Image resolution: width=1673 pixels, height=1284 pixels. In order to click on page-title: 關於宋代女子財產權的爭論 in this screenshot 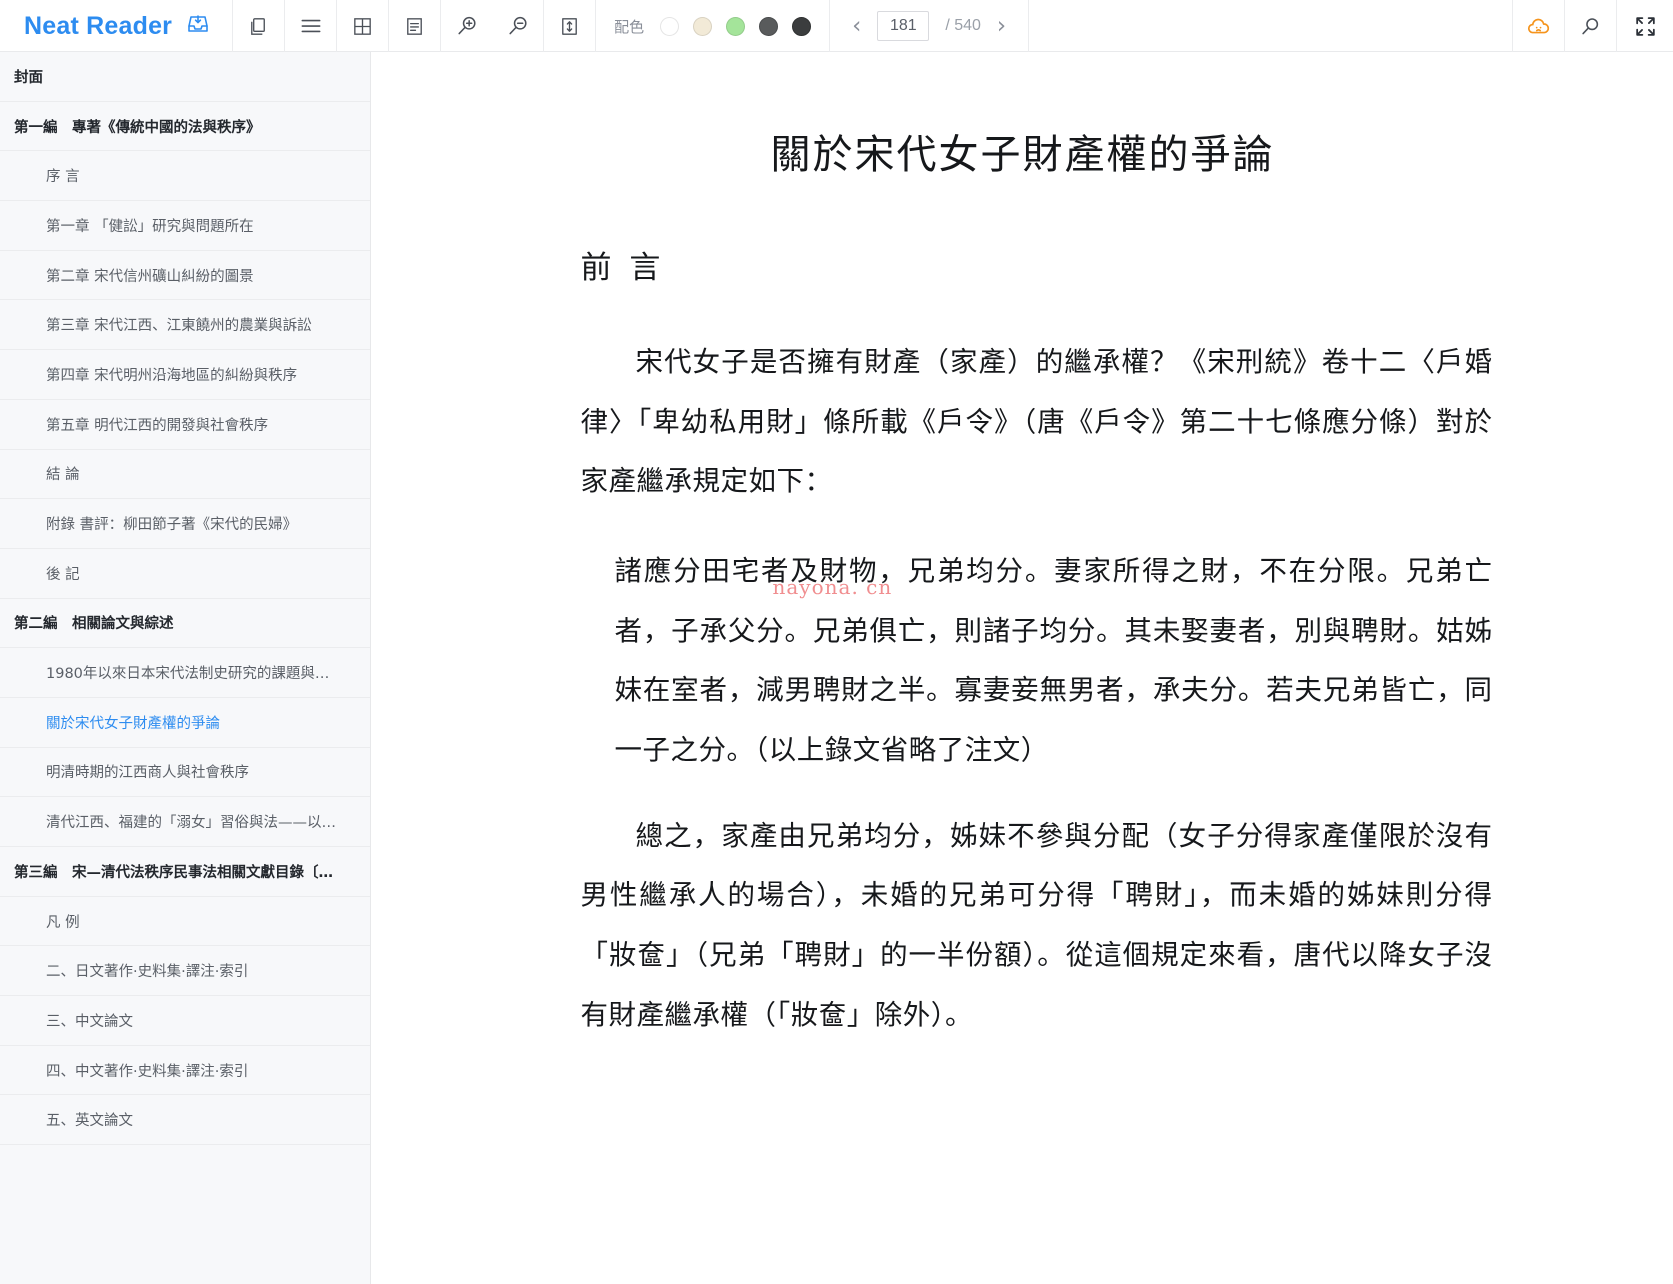, I will do `click(1022, 155)`.